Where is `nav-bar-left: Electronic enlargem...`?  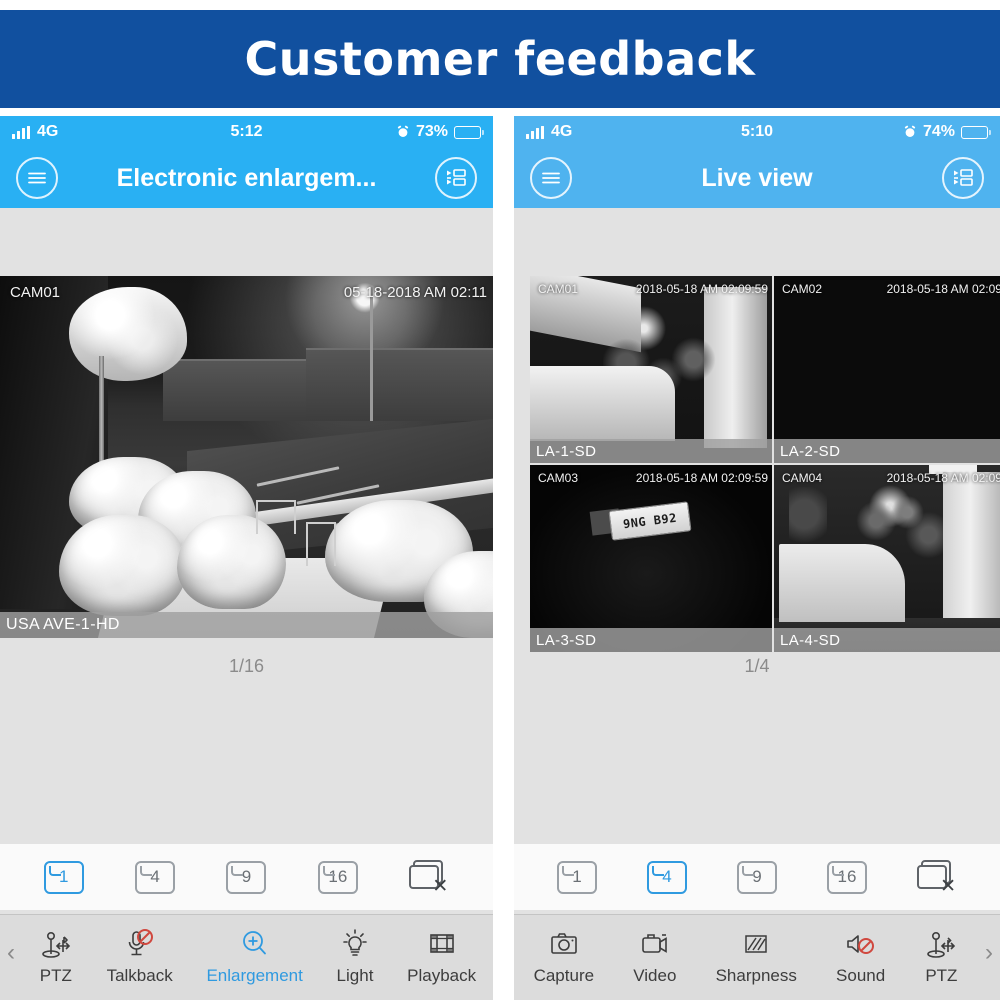
nav-bar-left: Electronic enlargem... is located at coordinates (246, 178).